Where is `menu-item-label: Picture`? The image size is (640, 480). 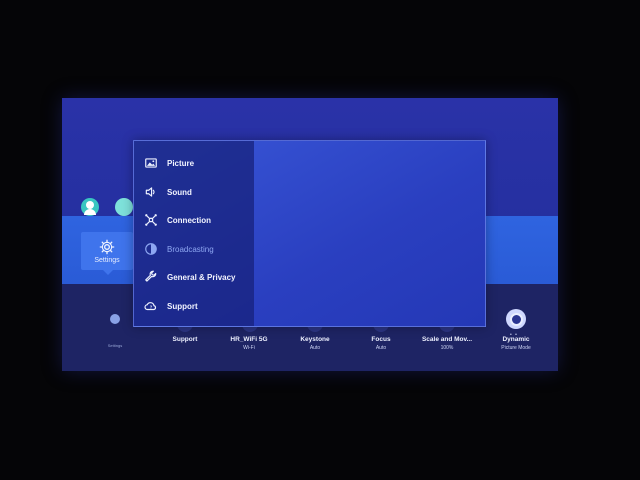 menu-item-label: Picture is located at coordinates (181, 163).